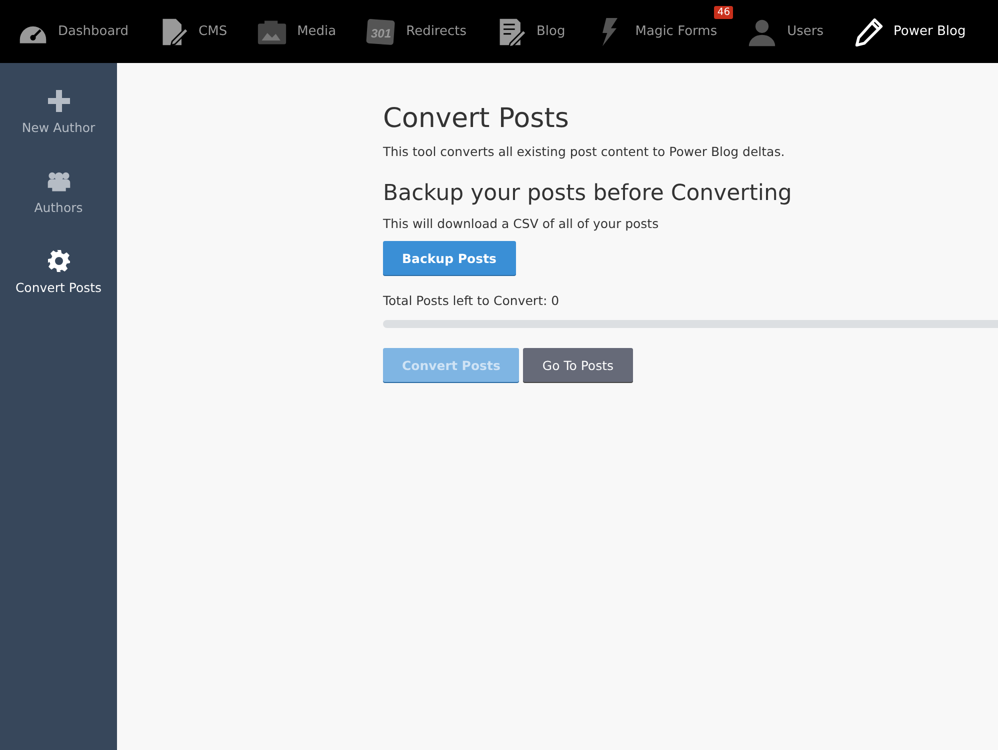  I want to click on action-button: Go To Posts, so click(577, 365).